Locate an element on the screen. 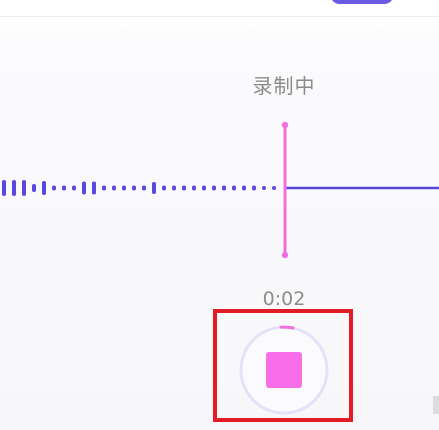 This screenshot has width=439, height=430. playhead-bottom-handle is located at coordinates (285, 255).